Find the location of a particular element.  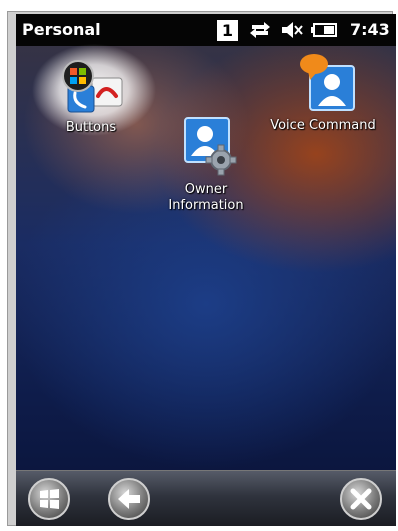

owner-info-icon is located at coordinates (210, 146).